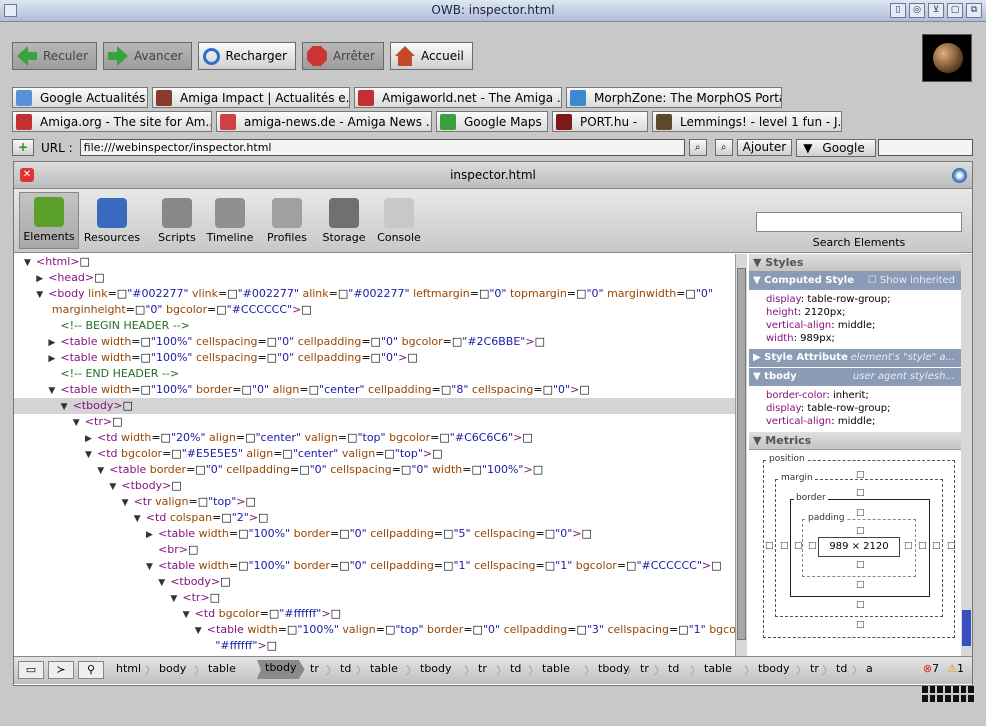  I want to click on window-zoom-icon: ▢, so click(955, 10).